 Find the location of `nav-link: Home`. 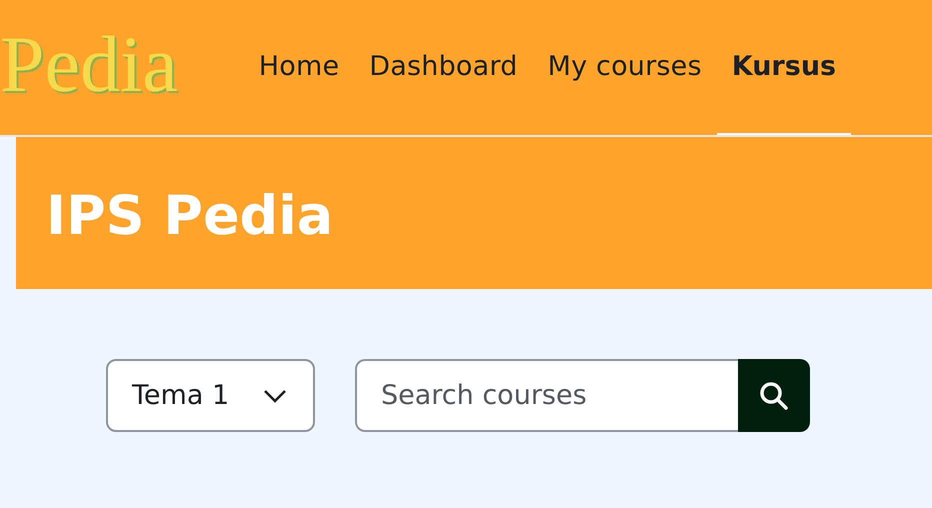

nav-link: Home is located at coordinates (299, 67).